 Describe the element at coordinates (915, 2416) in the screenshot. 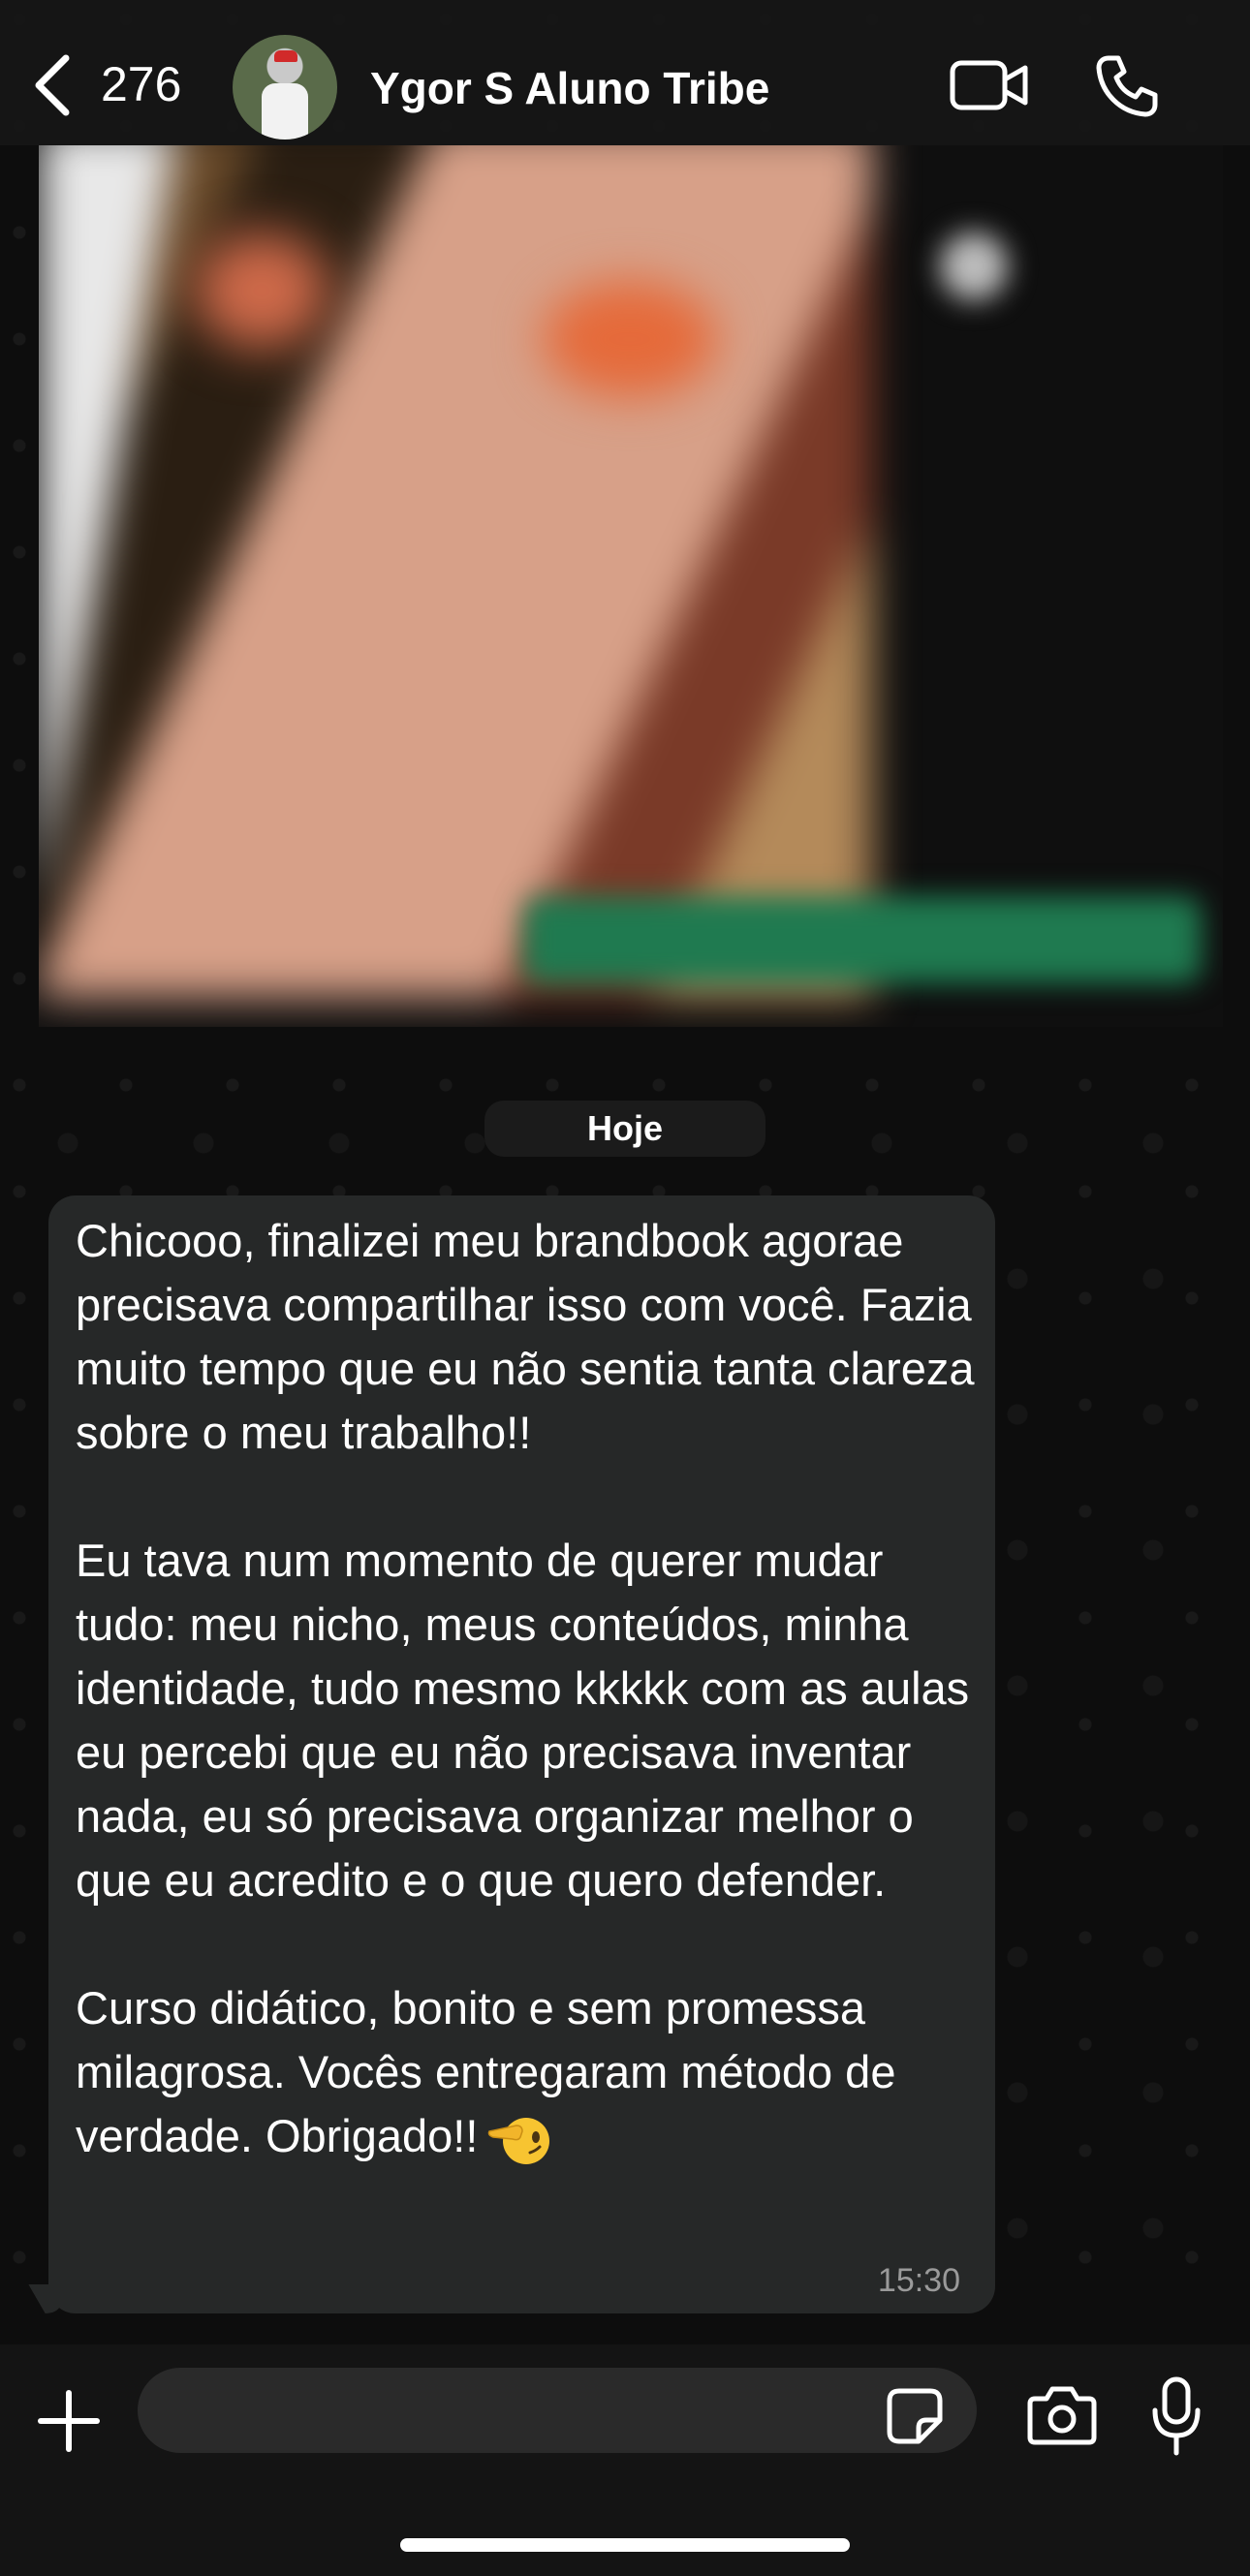

I see `sticker-icon` at that location.